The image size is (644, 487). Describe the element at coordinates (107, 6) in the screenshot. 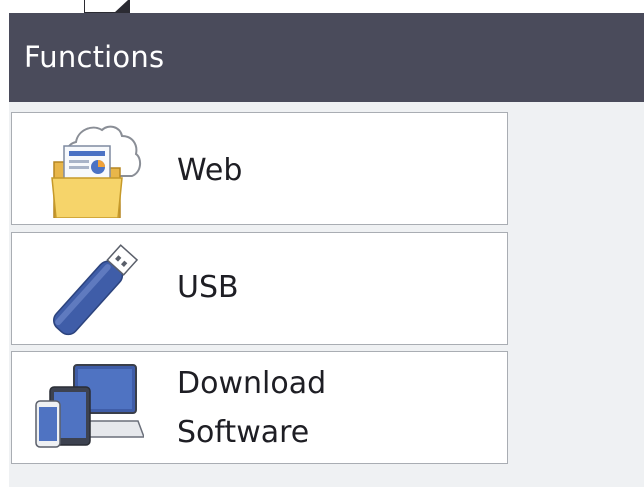

I see `edit-icon` at that location.